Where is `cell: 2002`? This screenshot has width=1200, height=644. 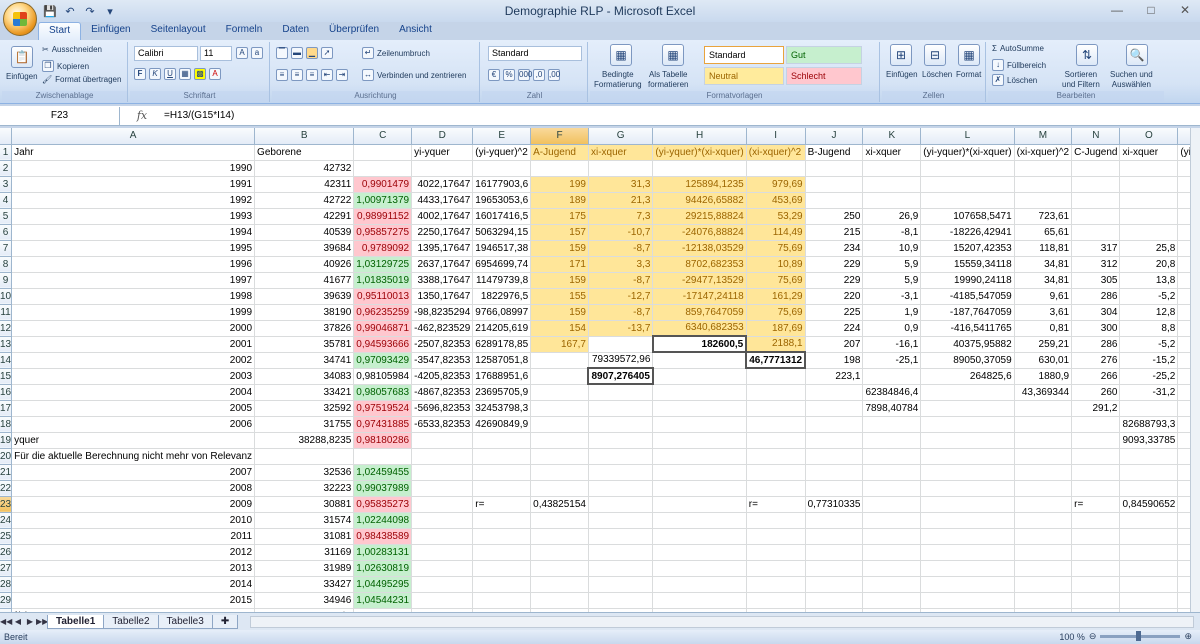 cell: 2002 is located at coordinates (133, 360).